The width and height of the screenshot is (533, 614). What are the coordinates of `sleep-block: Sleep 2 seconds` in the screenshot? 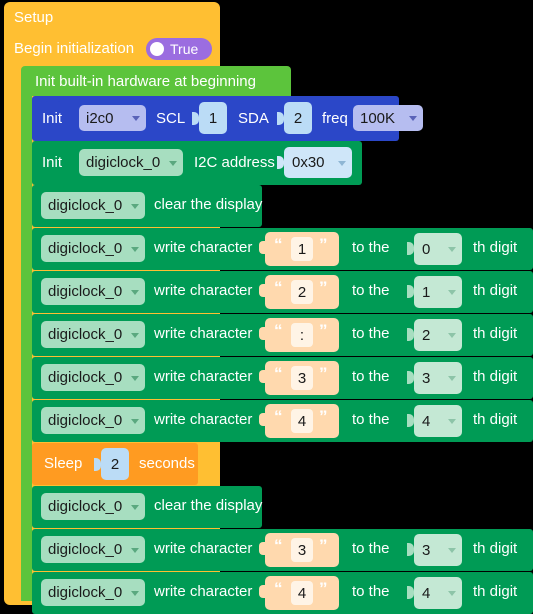 It's located at (115, 464).